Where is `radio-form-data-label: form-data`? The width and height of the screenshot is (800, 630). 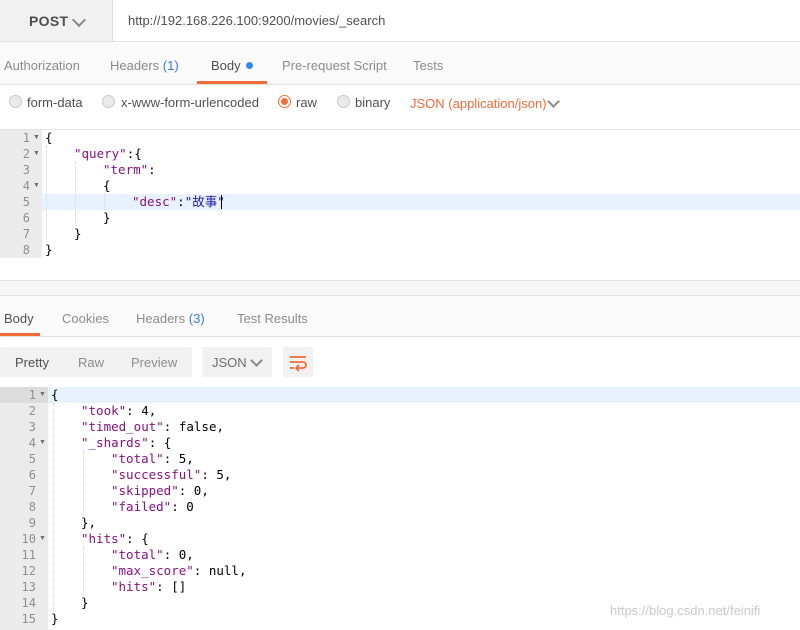
radio-form-data-label: form-data is located at coordinates (55, 102).